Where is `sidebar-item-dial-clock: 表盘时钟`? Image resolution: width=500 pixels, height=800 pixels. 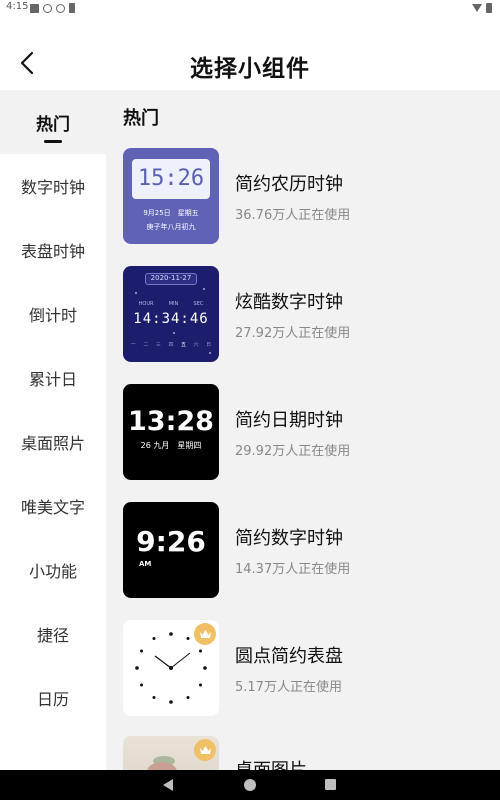 sidebar-item-dial-clock: 表盘时钟 is located at coordinates (53, 250).